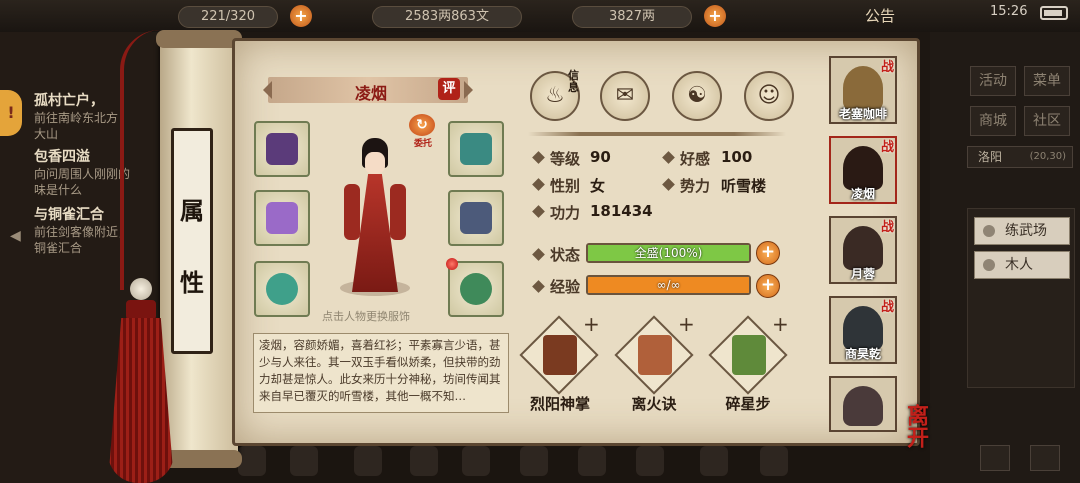 The width and height of the screenshot is (1080, 483). Describe the element at coordinates (862, 194) in the screenshot. I see `companion-name: 凌烟` at that location.